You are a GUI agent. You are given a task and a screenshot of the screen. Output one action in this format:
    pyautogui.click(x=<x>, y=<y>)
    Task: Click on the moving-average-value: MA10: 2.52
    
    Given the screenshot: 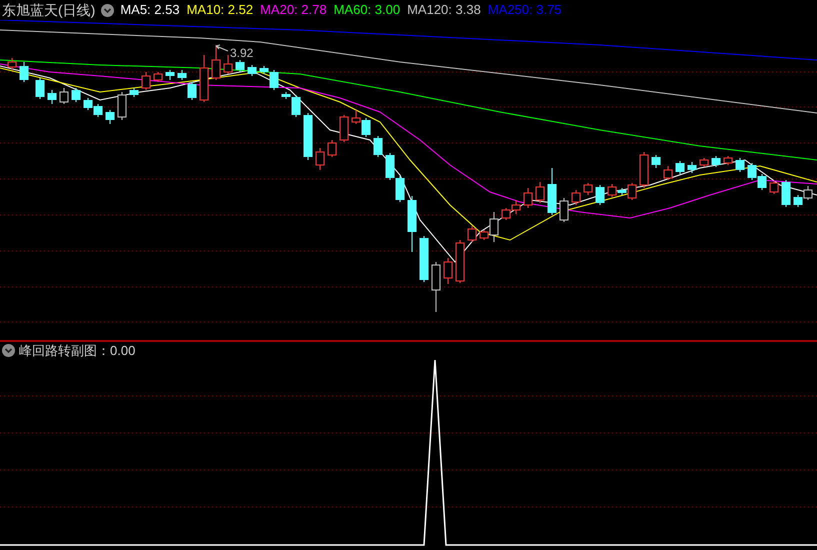 What is the action you would take?
    pyautogui.click(x=220, y=10)
    